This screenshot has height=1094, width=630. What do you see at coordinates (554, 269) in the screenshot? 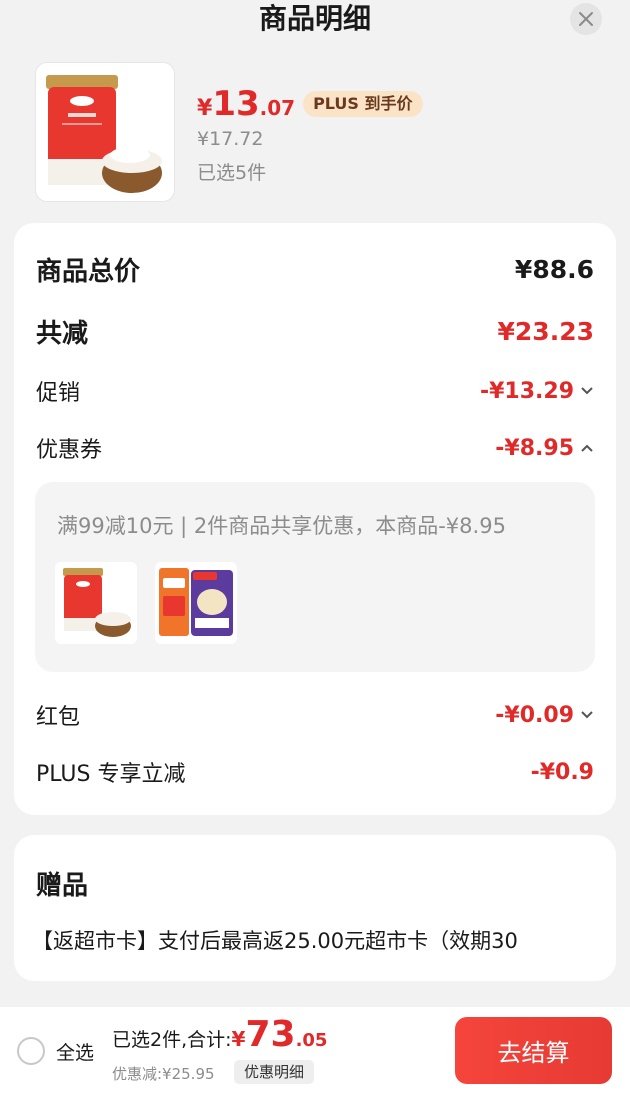
I see `total-price-value: ¥88.6` at bounding box center [554, 269].